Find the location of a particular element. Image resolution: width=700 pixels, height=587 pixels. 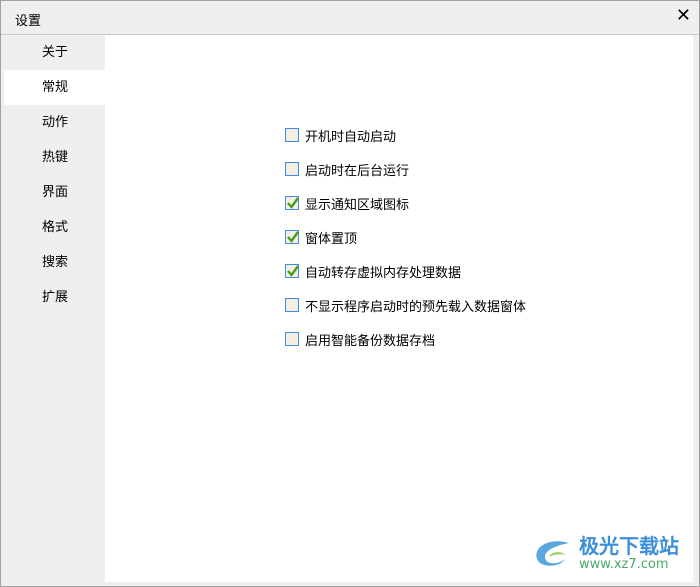

watermark-logo-icon is located at coordinates (552, 553).